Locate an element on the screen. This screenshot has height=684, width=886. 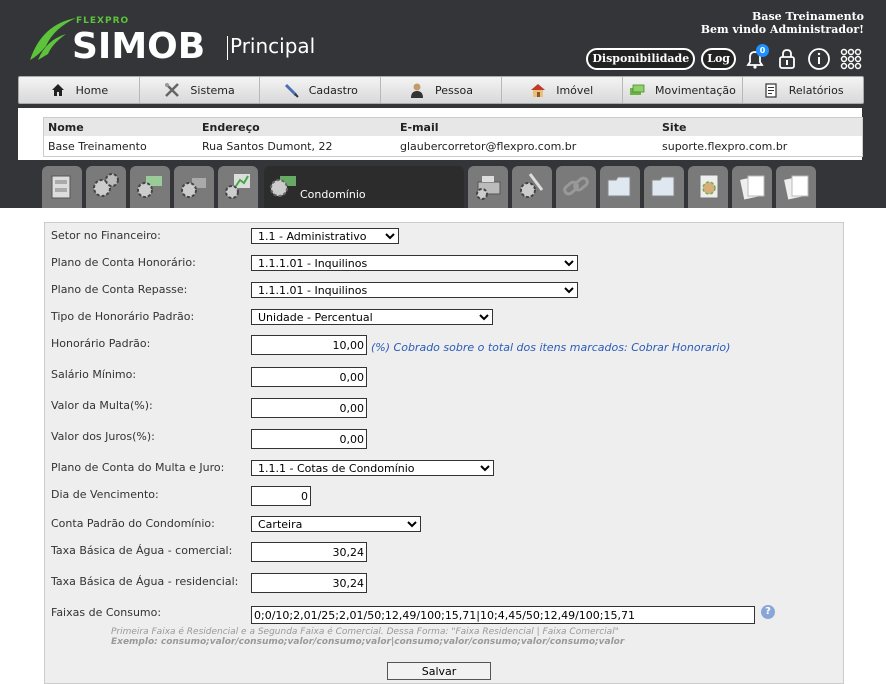
gear-tools-icon is located at coordinates (532, 185).